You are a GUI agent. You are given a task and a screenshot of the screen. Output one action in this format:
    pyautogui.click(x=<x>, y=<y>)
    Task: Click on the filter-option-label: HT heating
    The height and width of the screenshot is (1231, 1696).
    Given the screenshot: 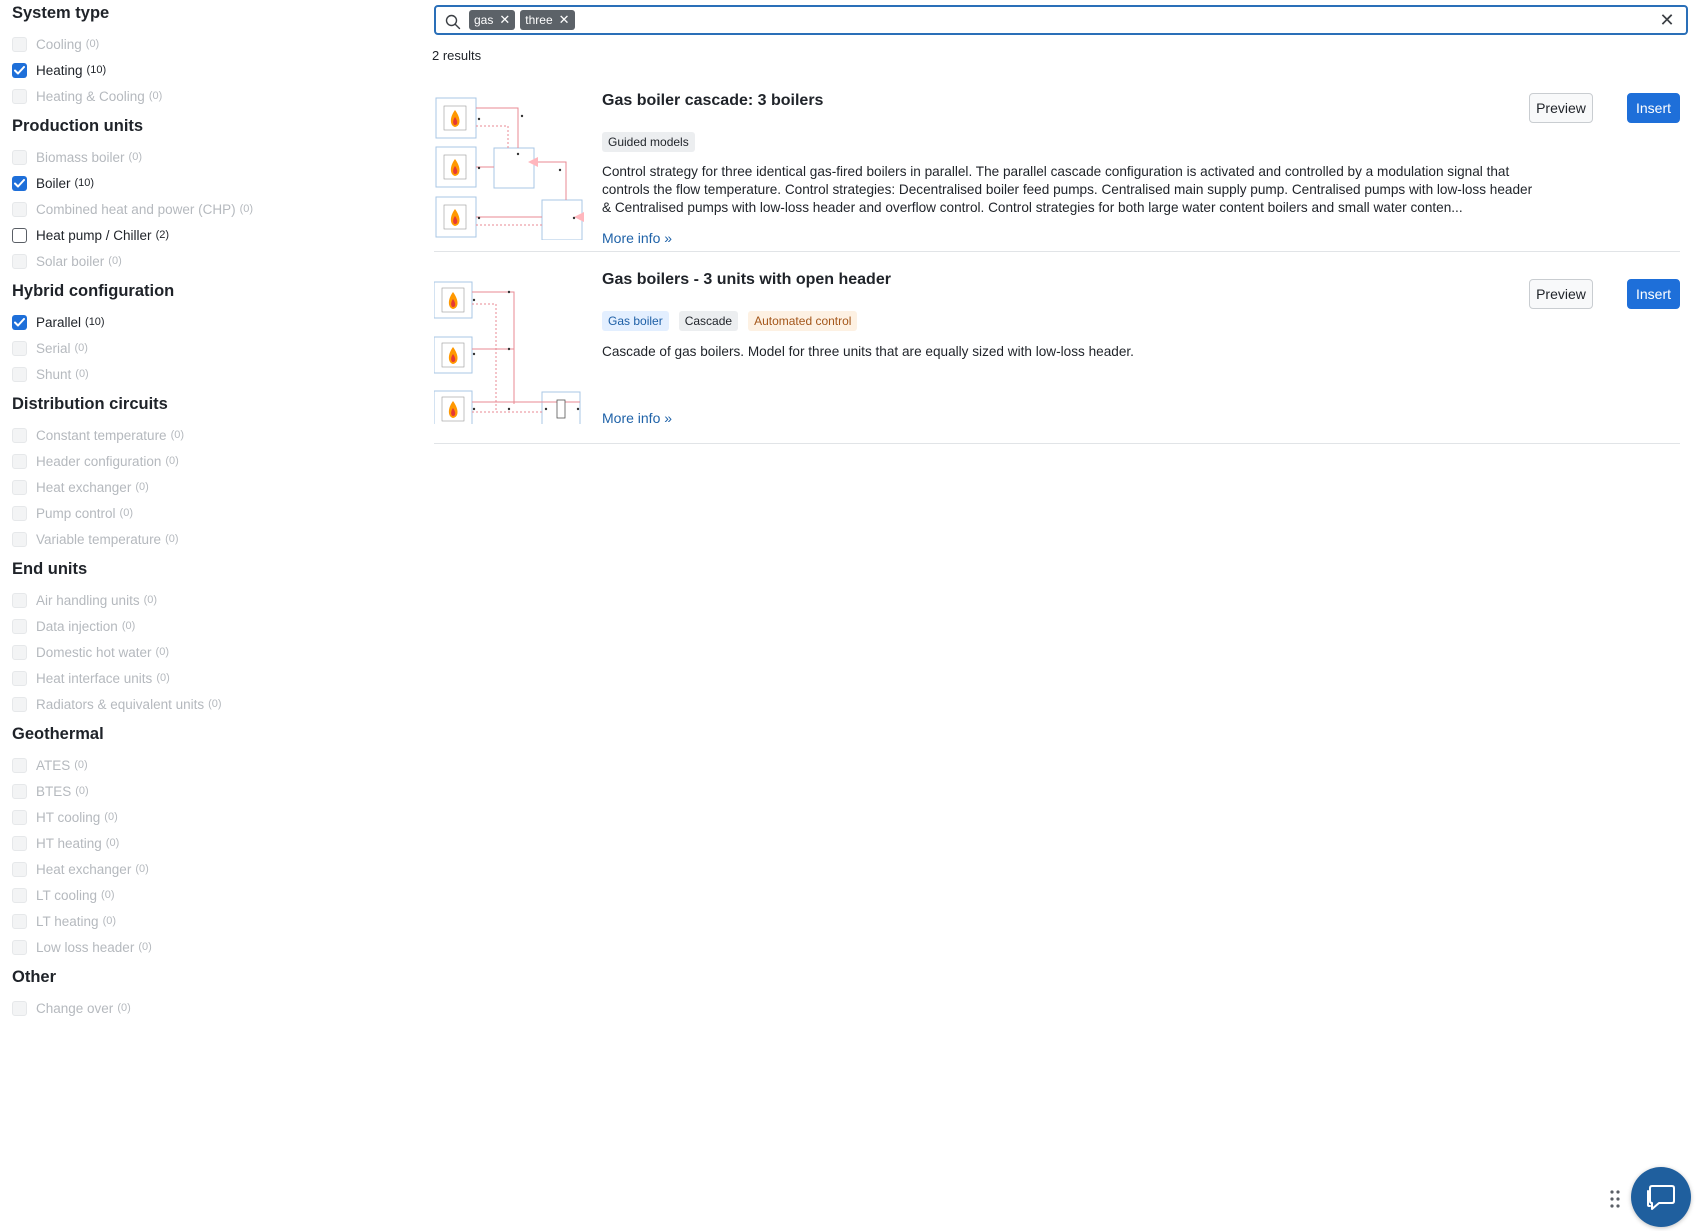 What is the action you would take?
    pyautogui.click(x=69, y=843)
    